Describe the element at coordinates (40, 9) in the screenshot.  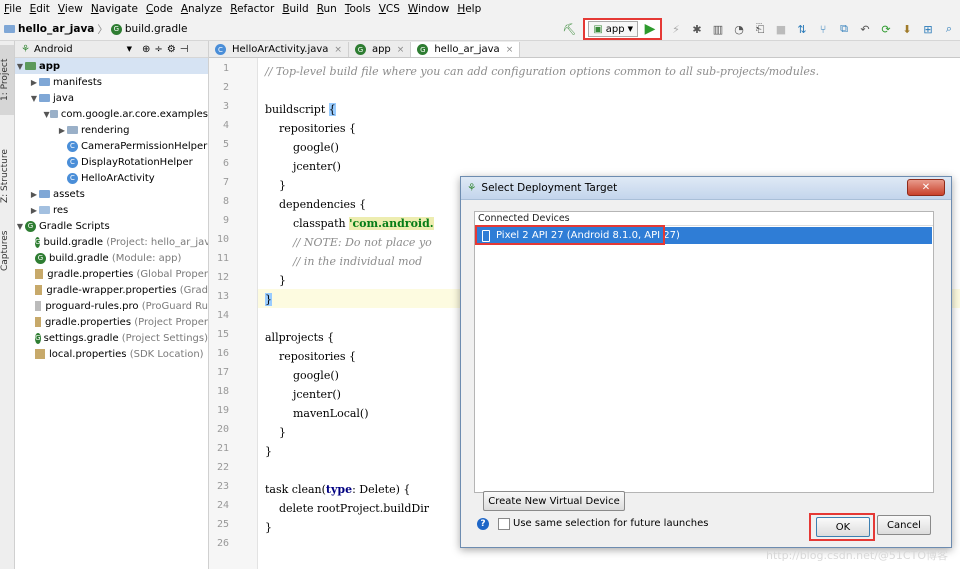
I see `menu-edit: Edit` at that location.